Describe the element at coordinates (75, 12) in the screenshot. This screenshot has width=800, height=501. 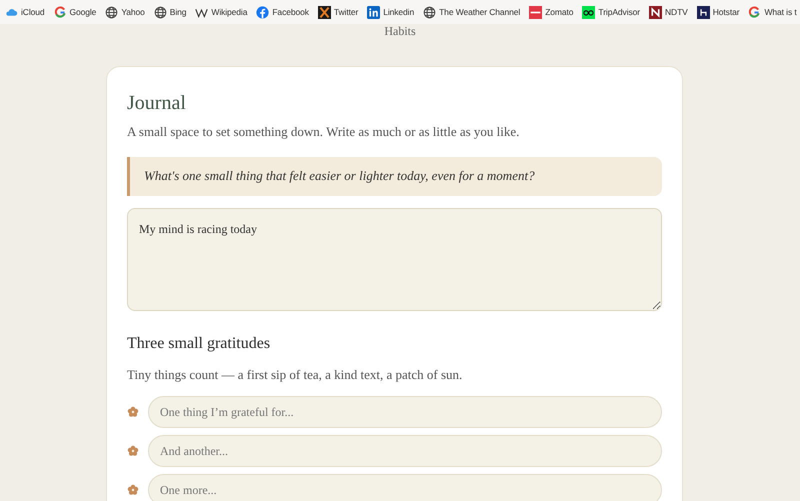
I see `bookmark-link: Google` at that location.